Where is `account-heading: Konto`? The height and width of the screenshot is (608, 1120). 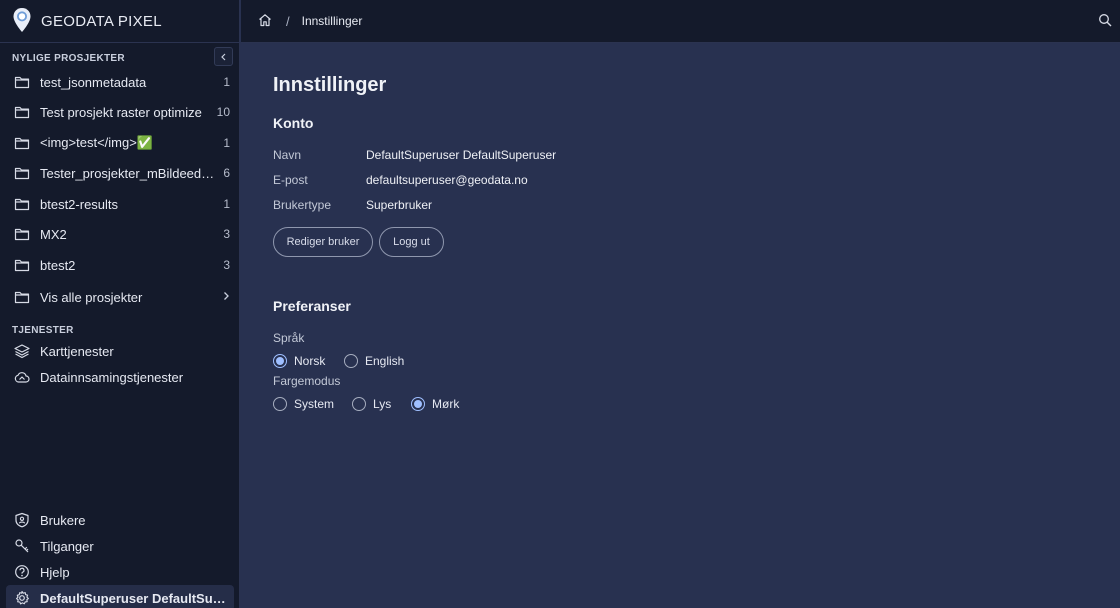 account-heading: Konto is located at coordinates (293, 123).